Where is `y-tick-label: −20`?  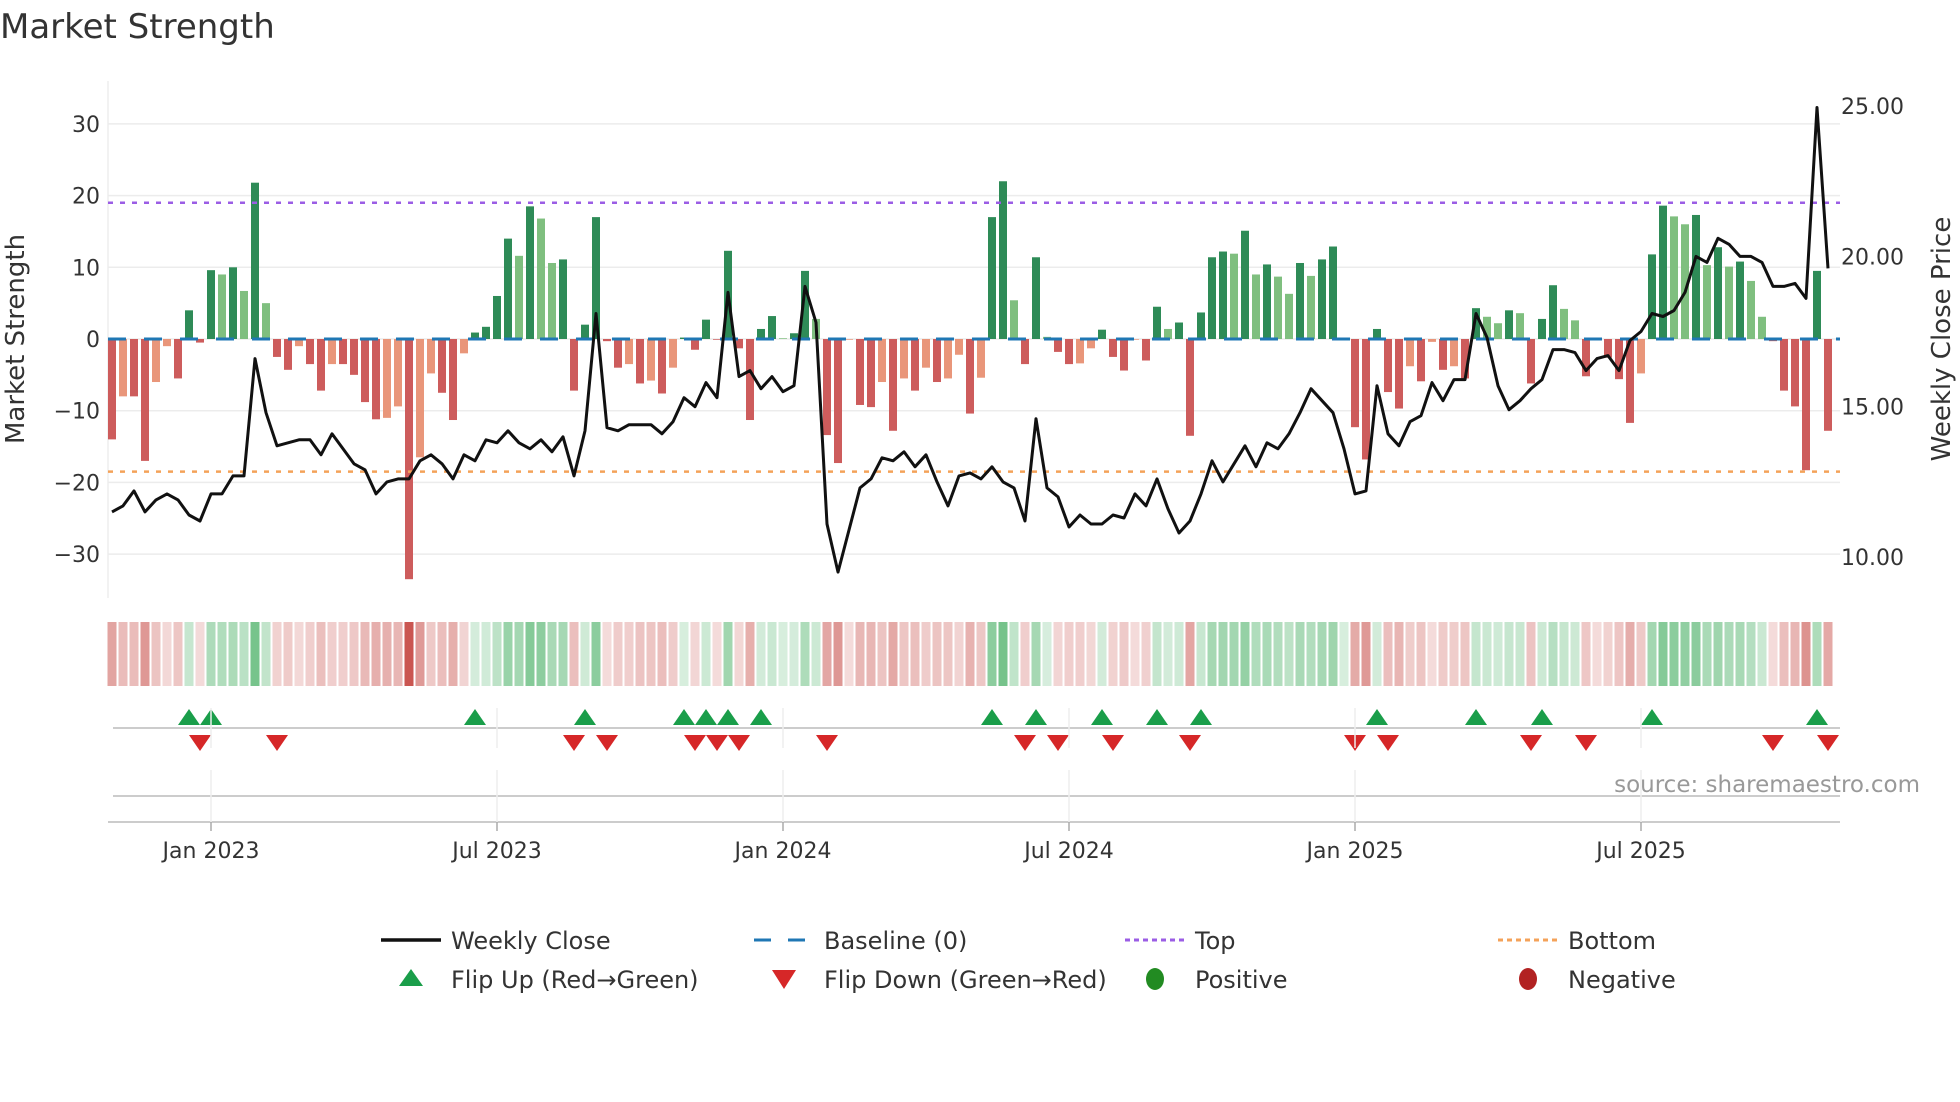
y-tick-label: −20 is located at coordinates (77, 483).